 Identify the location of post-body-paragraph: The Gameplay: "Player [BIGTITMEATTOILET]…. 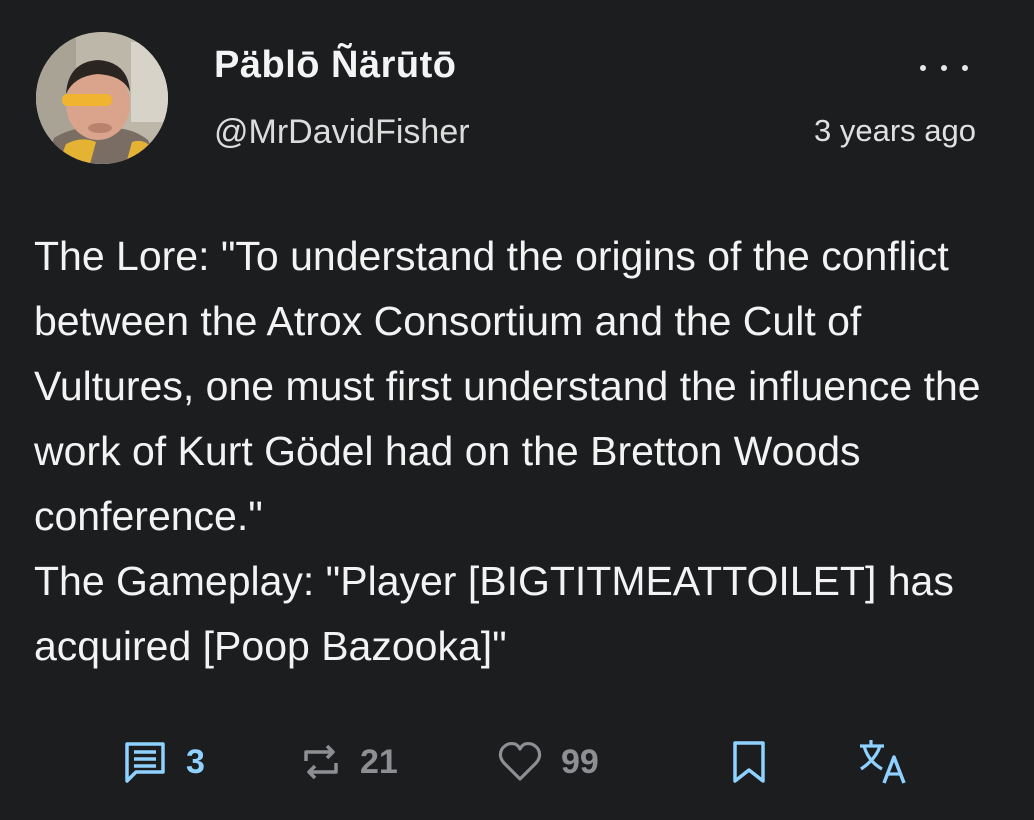
(494, 613).